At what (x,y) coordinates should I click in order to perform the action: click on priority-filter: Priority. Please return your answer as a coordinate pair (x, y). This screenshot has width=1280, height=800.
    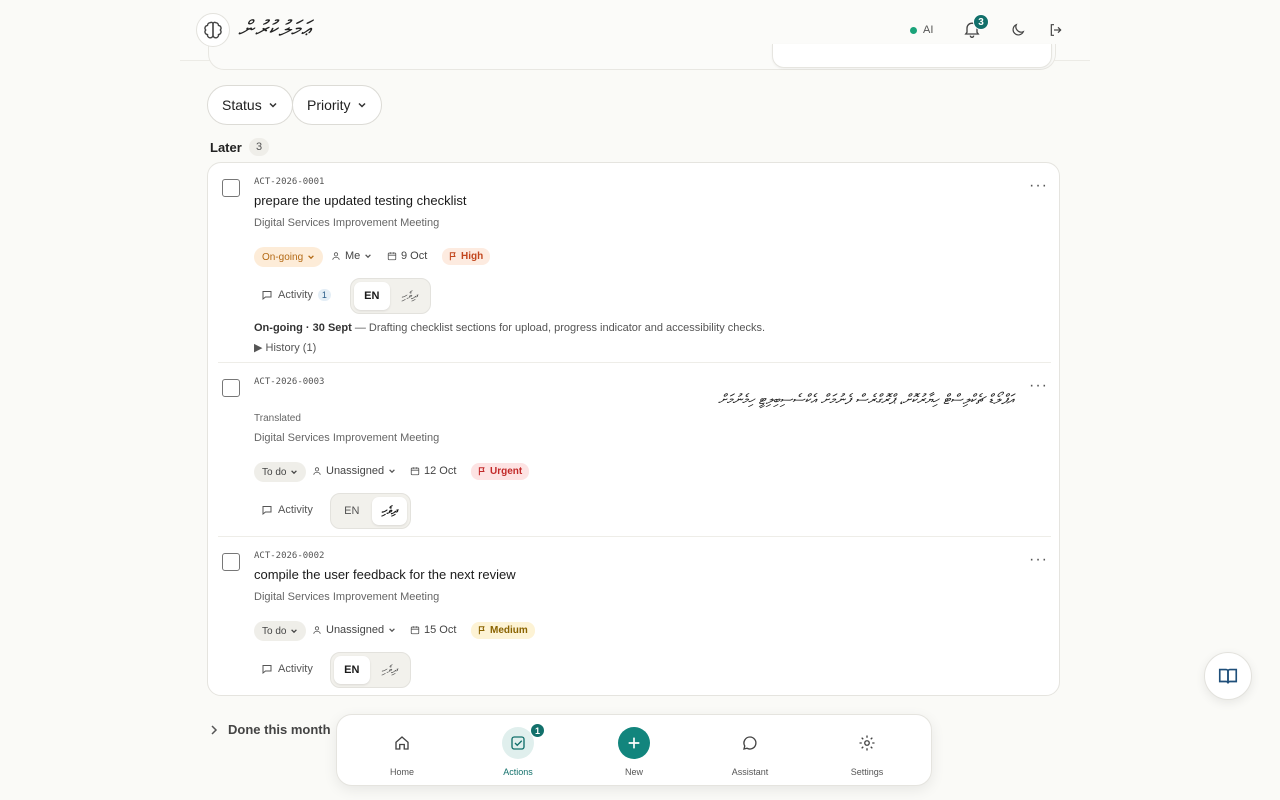
    Looking at the image, I should click on (337, 105).